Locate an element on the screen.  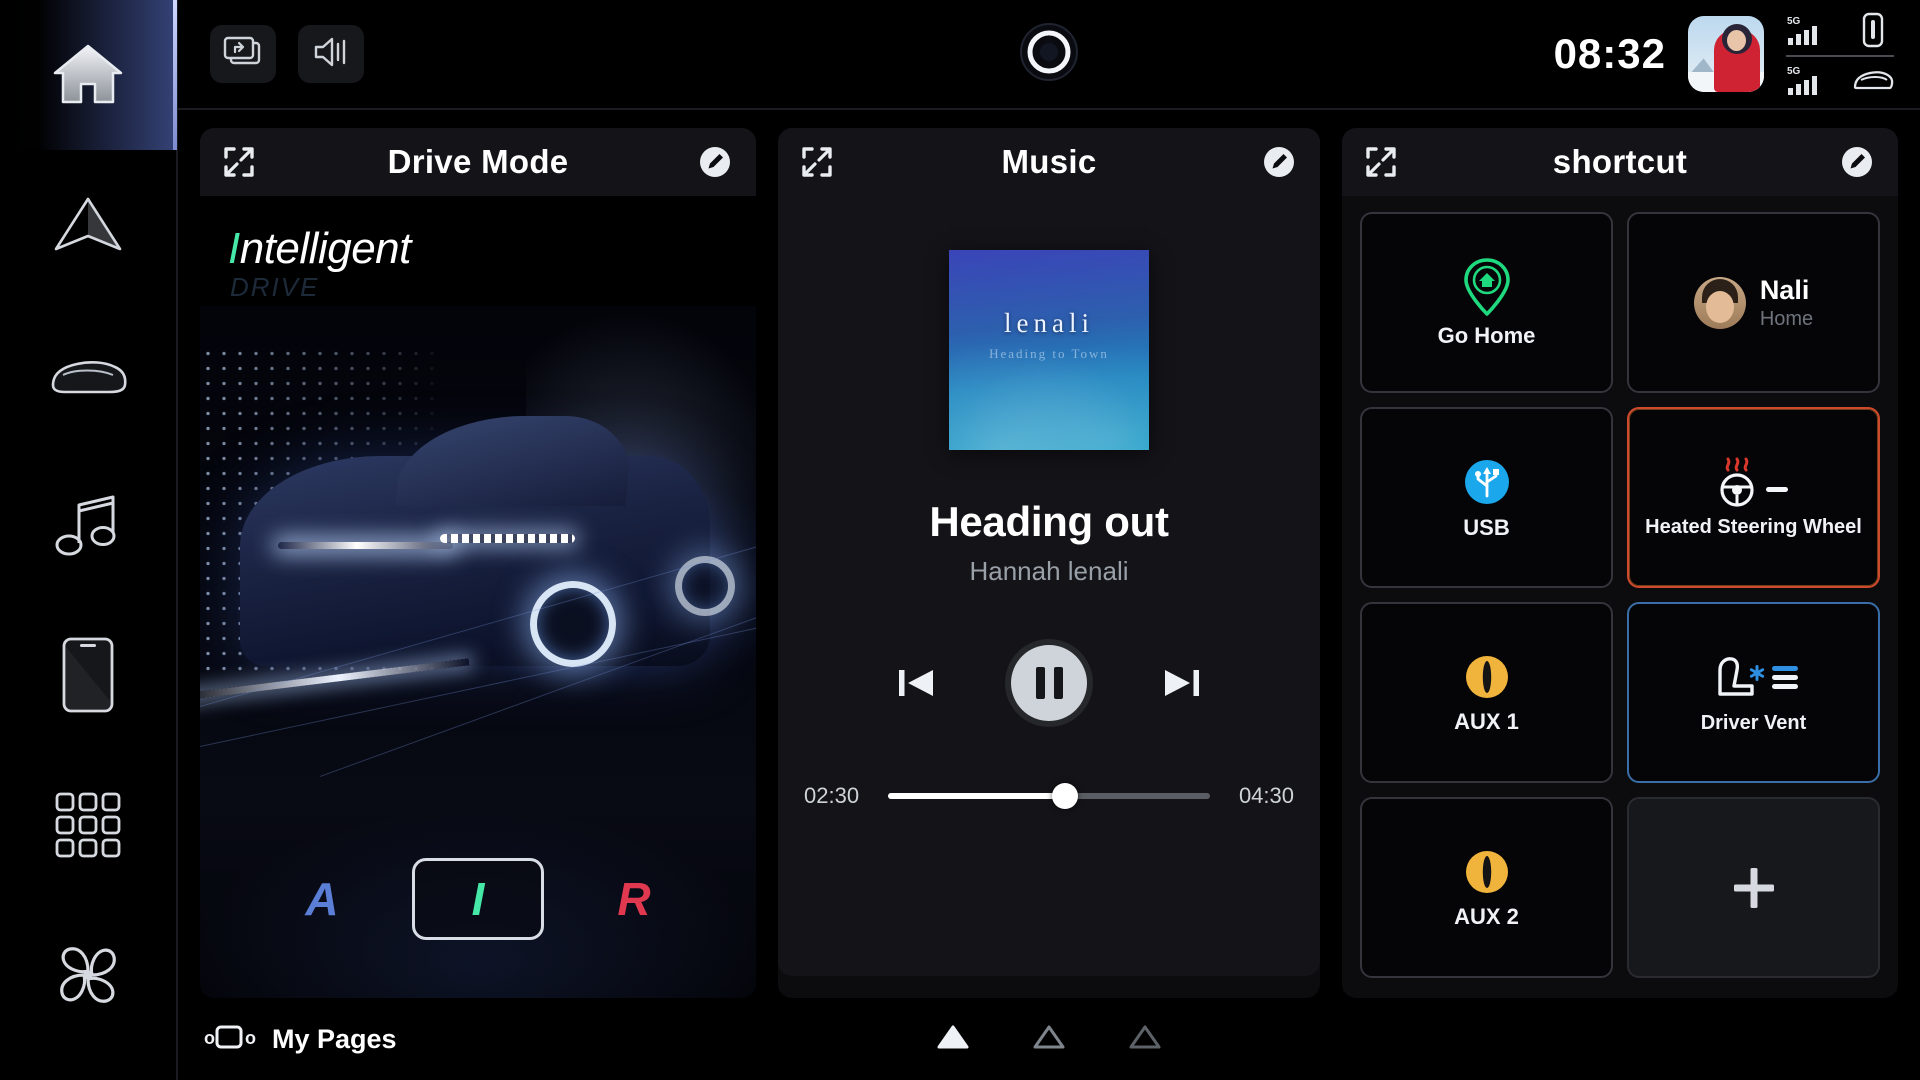
shortcut-tile-driver-vent: Driver Vent is located at coordinates (1753, 692).